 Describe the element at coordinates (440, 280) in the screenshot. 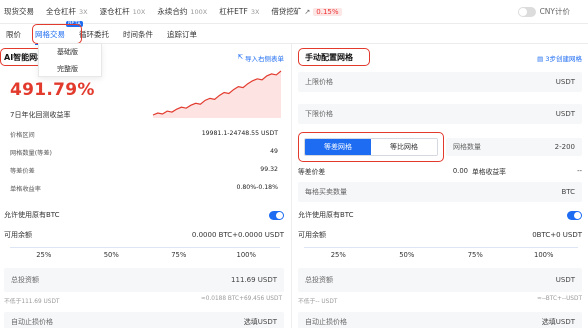

I see `total-invest-field: 总投资额 USDT` at that location.